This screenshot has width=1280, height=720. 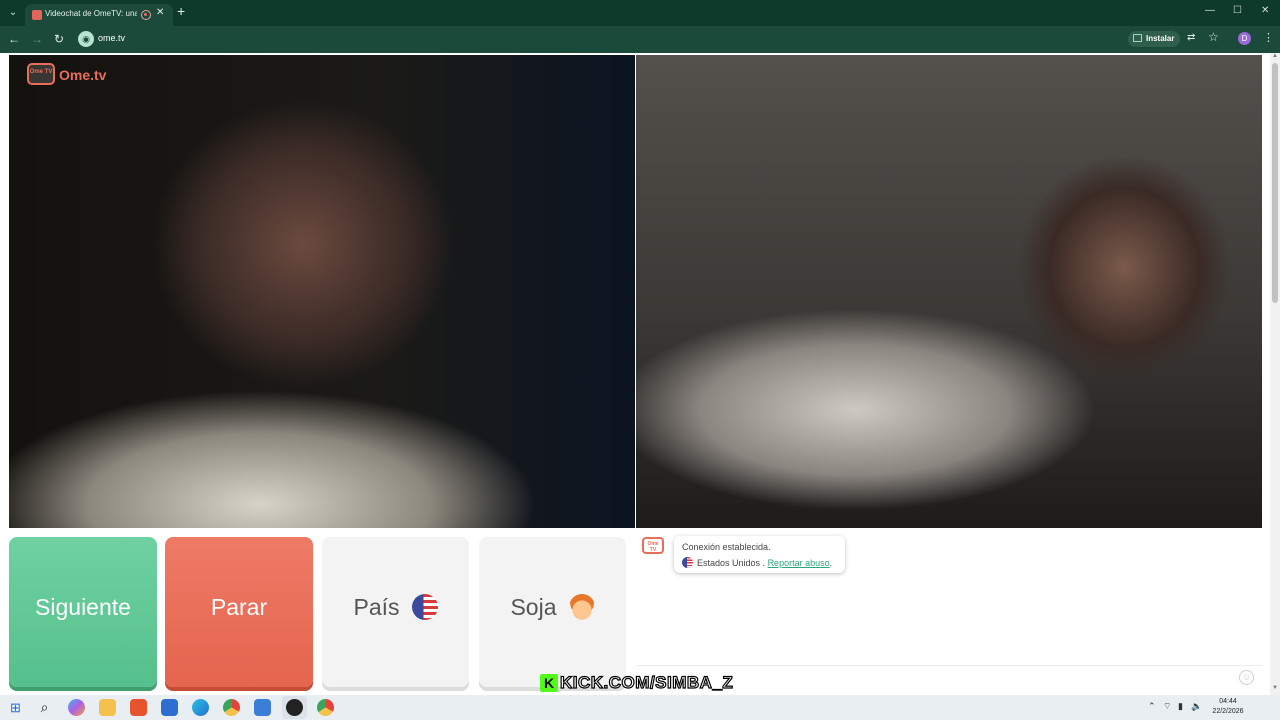 I want to click on ometv-favicon-icon, so click(x=37, y=15).